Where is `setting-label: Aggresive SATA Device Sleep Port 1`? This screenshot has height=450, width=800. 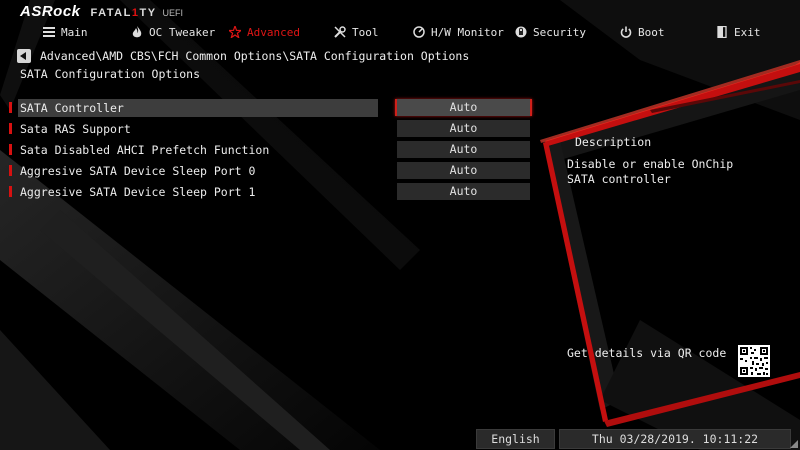
setting-label: Aggresive SATA Device Sleep Port 1 is located at coordinates (138, 192).